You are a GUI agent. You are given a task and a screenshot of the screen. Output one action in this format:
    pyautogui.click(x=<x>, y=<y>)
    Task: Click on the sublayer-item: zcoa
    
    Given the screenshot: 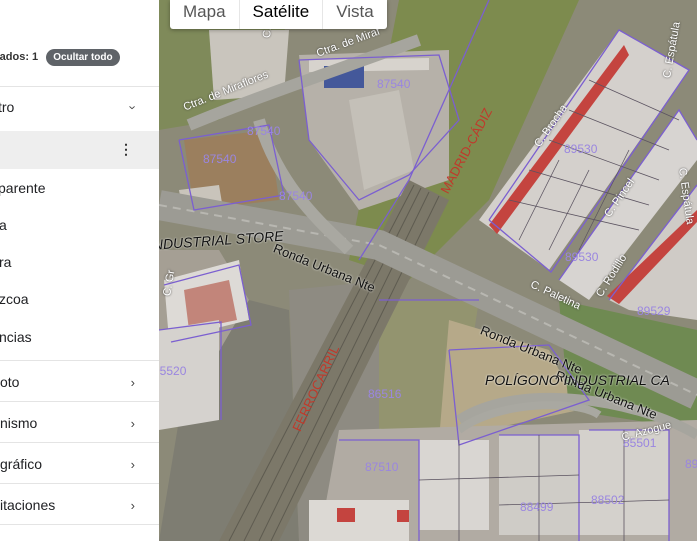 What is the action you would take?
    pyautogui.click(x=14, y=299)
    